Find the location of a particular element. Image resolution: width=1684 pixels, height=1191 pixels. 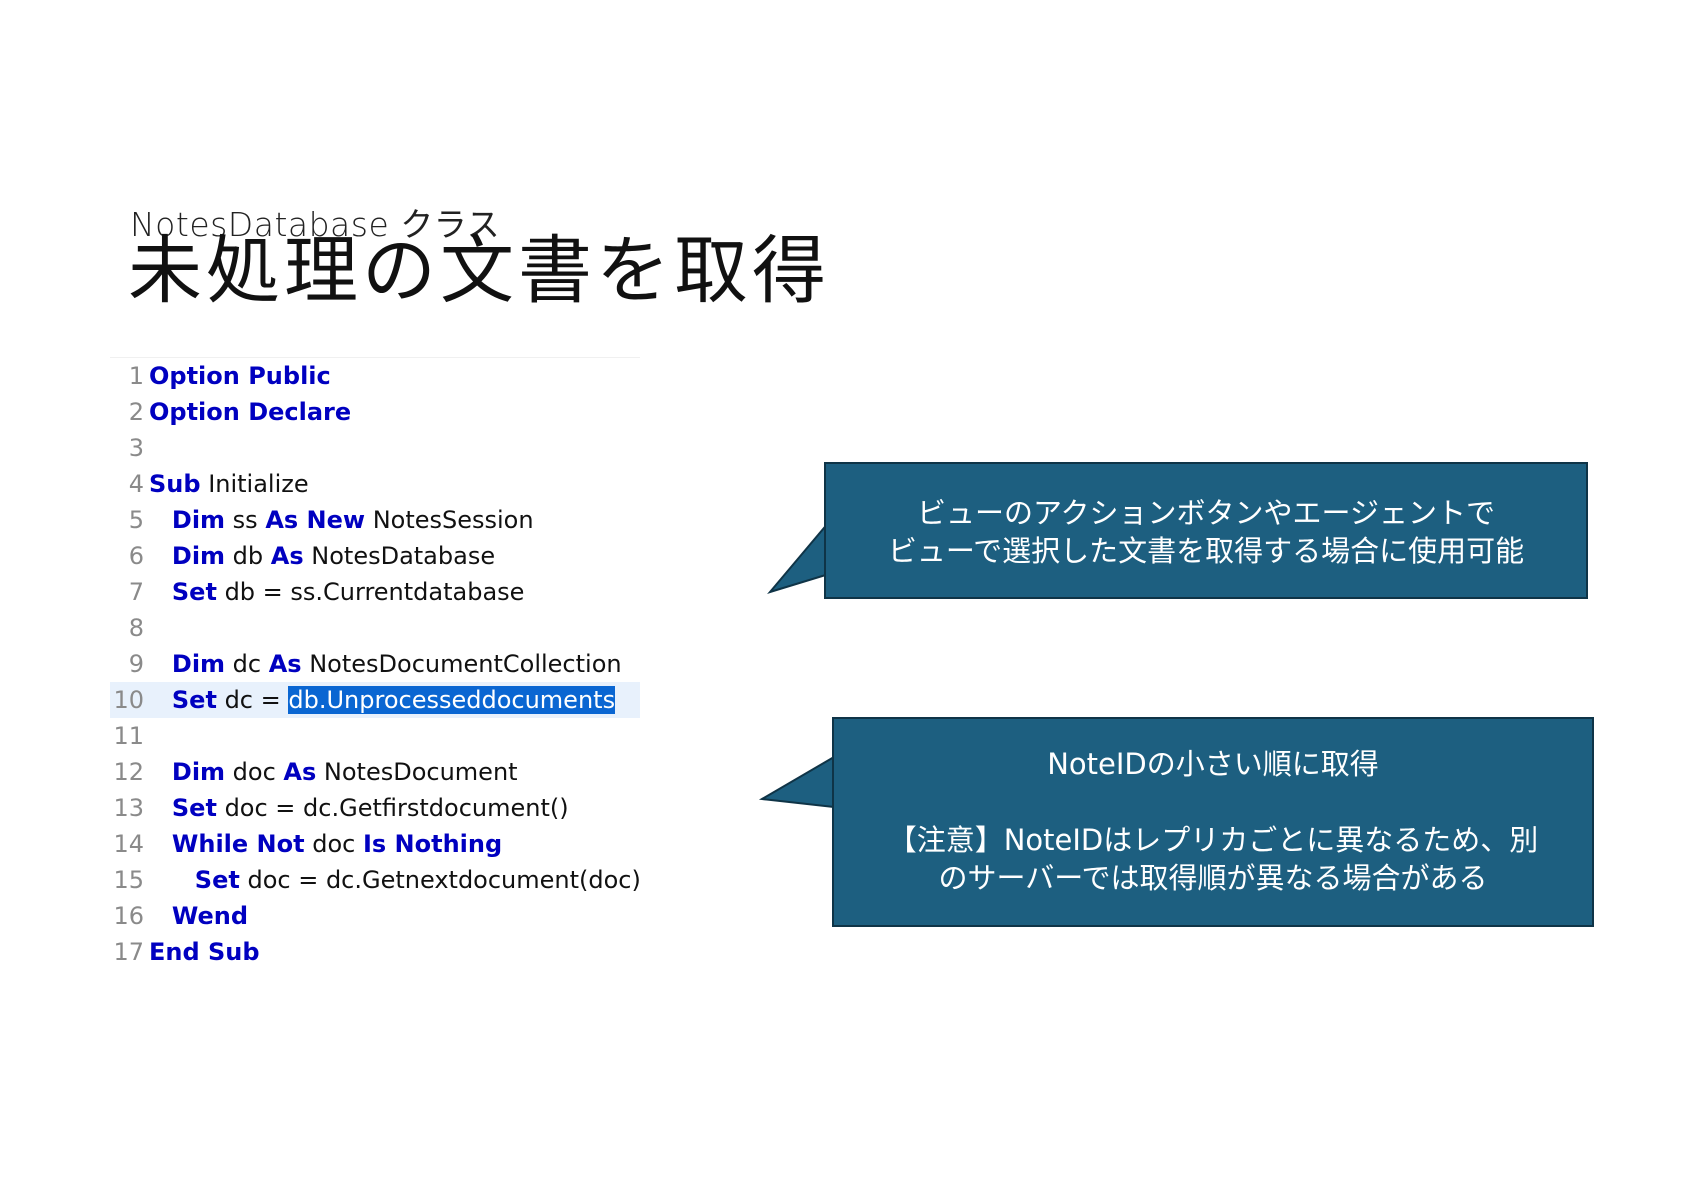

code-line: 11 is located at coordinates (375, 736).